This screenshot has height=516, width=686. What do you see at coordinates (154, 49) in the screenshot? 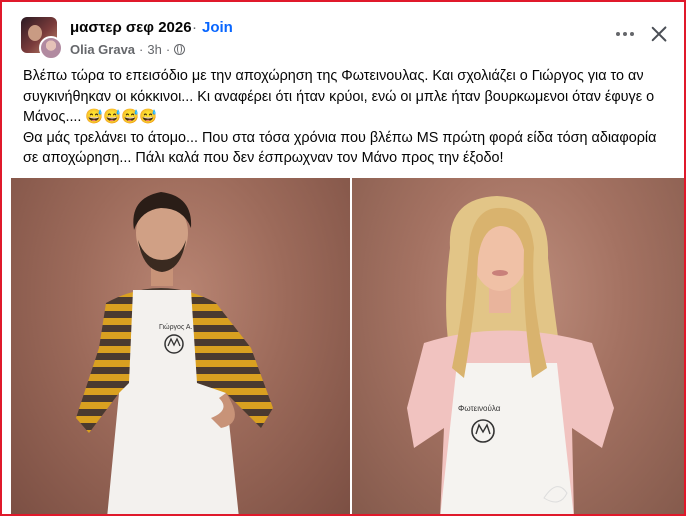
I see `post-timestamp: 3h` at bounding box center [154, 49].